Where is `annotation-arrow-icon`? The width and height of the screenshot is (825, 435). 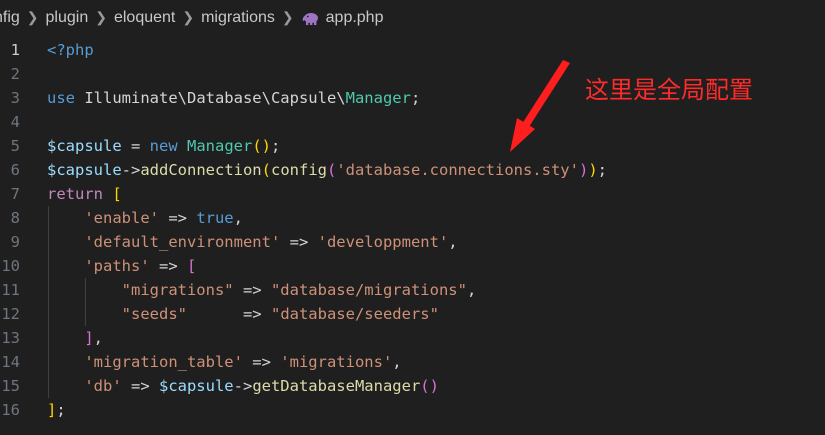 annotation-arrow-icon is located at coordinates (540, 106).